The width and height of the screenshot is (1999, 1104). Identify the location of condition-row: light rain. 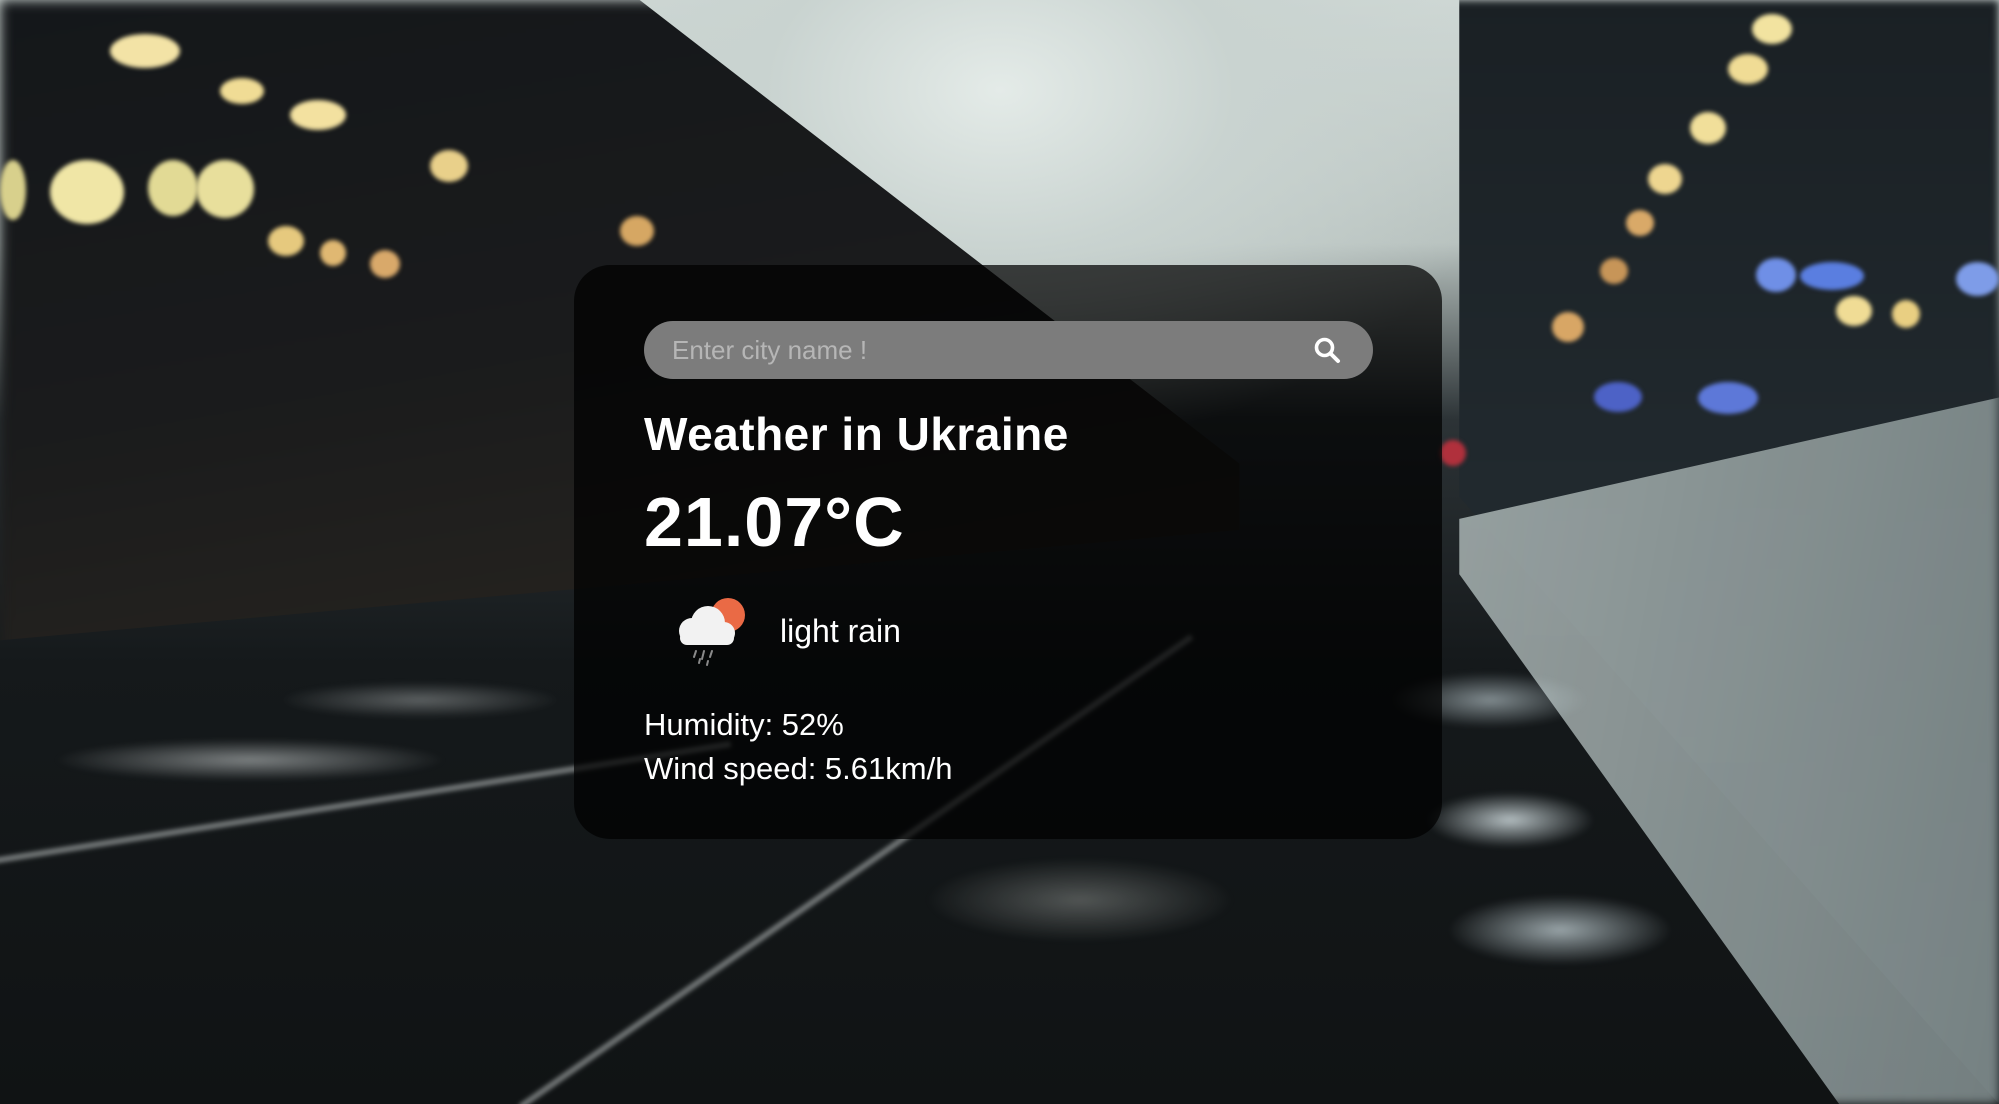
(1021, 631).